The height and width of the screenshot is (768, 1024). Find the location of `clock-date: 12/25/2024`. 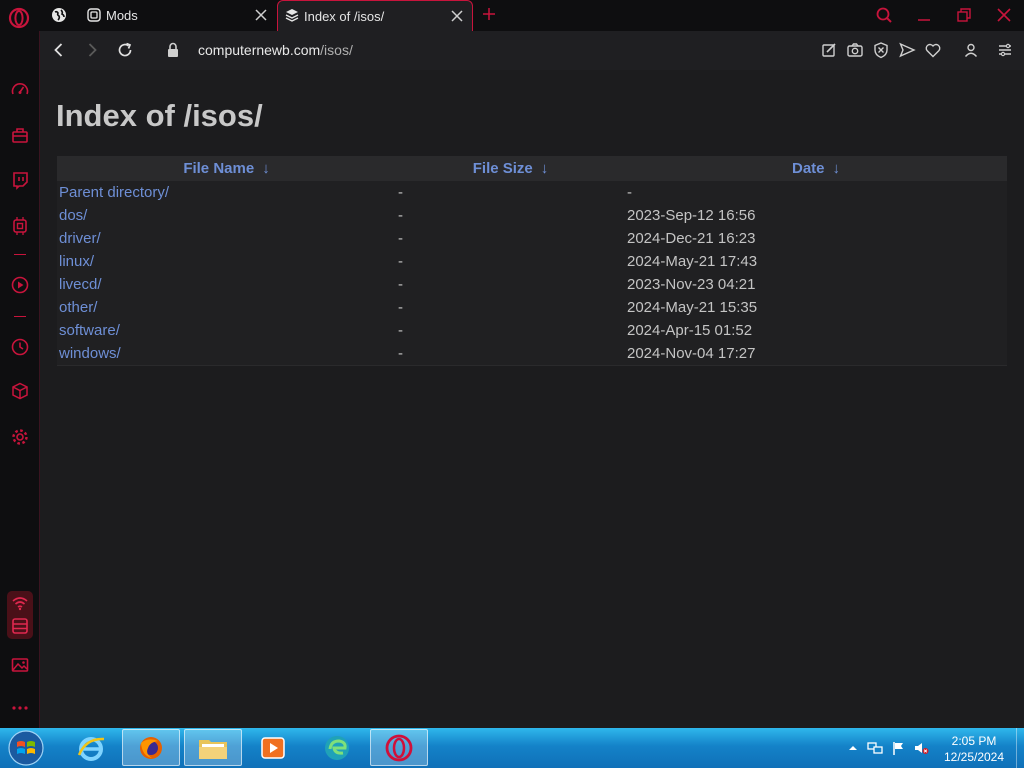

clock-date: 12/25/2024 is located at coordinates (974, 757).